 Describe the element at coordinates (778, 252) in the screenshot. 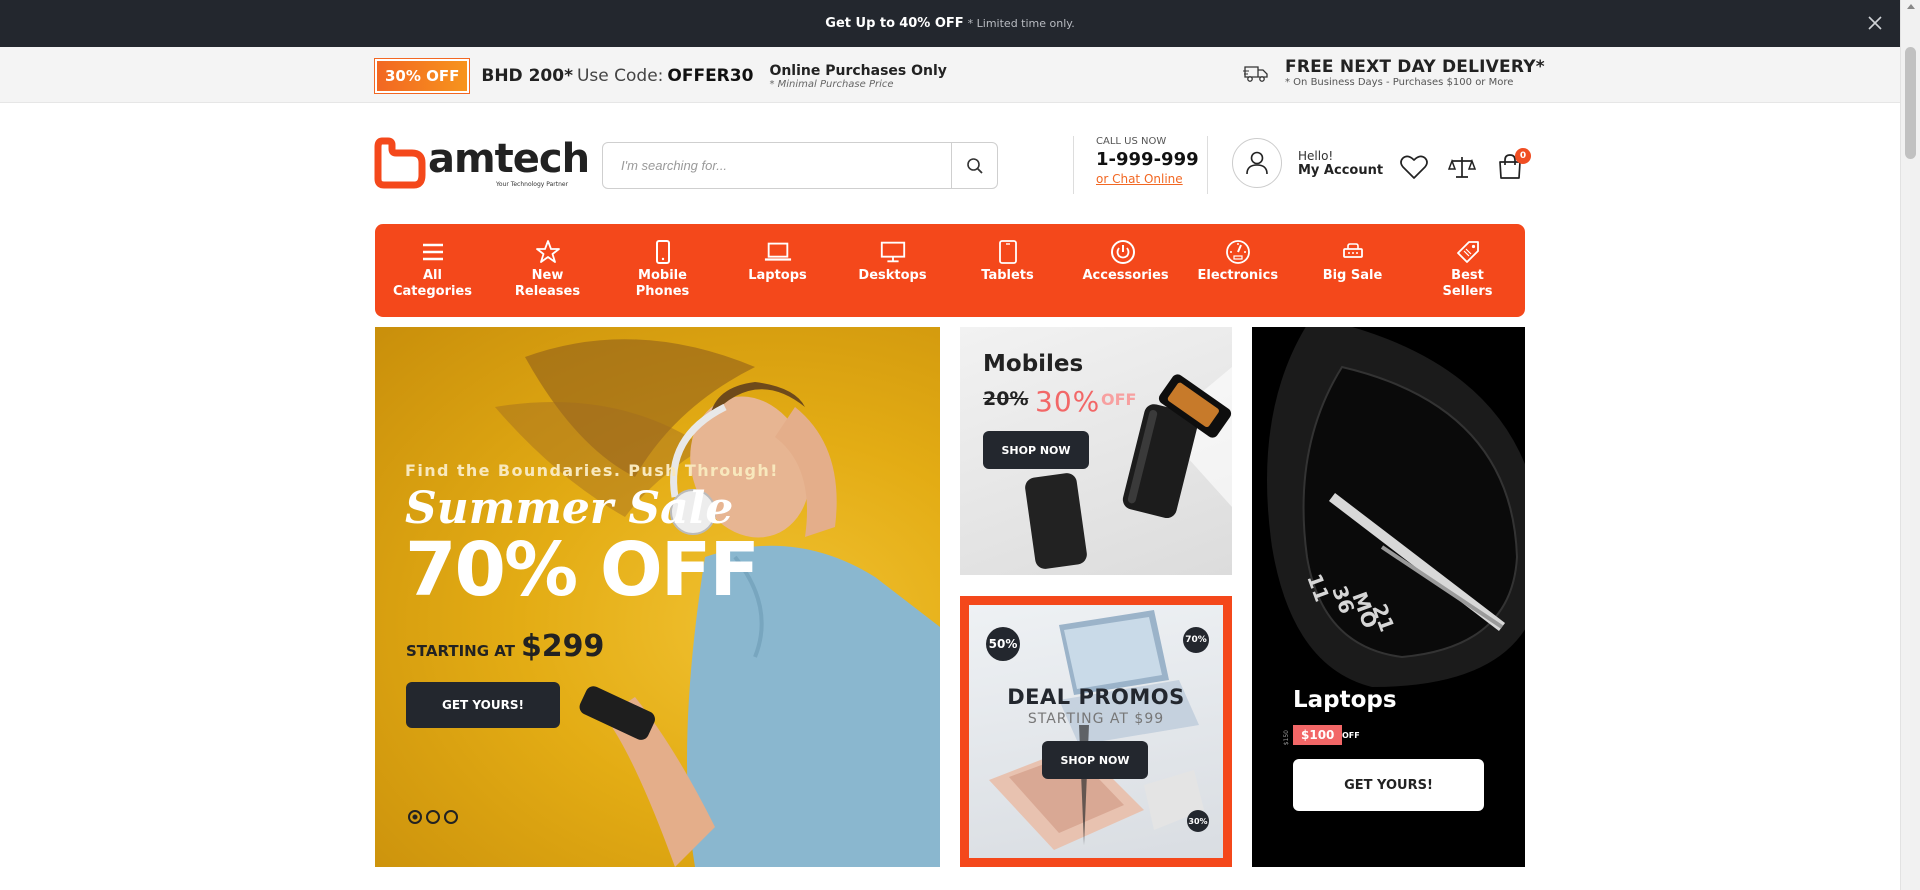

I see `laptop-icon` at that location.